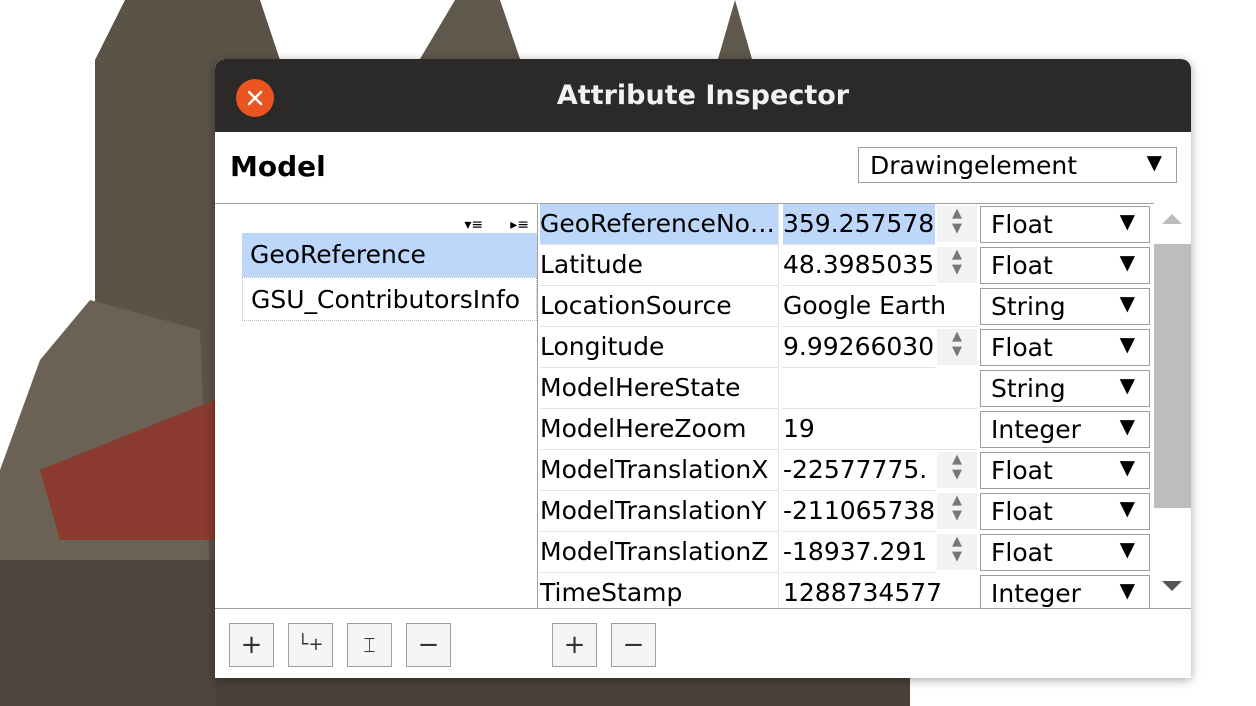 The height and width of the screenshot is (706, 1256). What do you see at coordinates (659, 388) in the screenshot?
I see `attribute-name: ModelHereState` at bounding box center [659, 388].